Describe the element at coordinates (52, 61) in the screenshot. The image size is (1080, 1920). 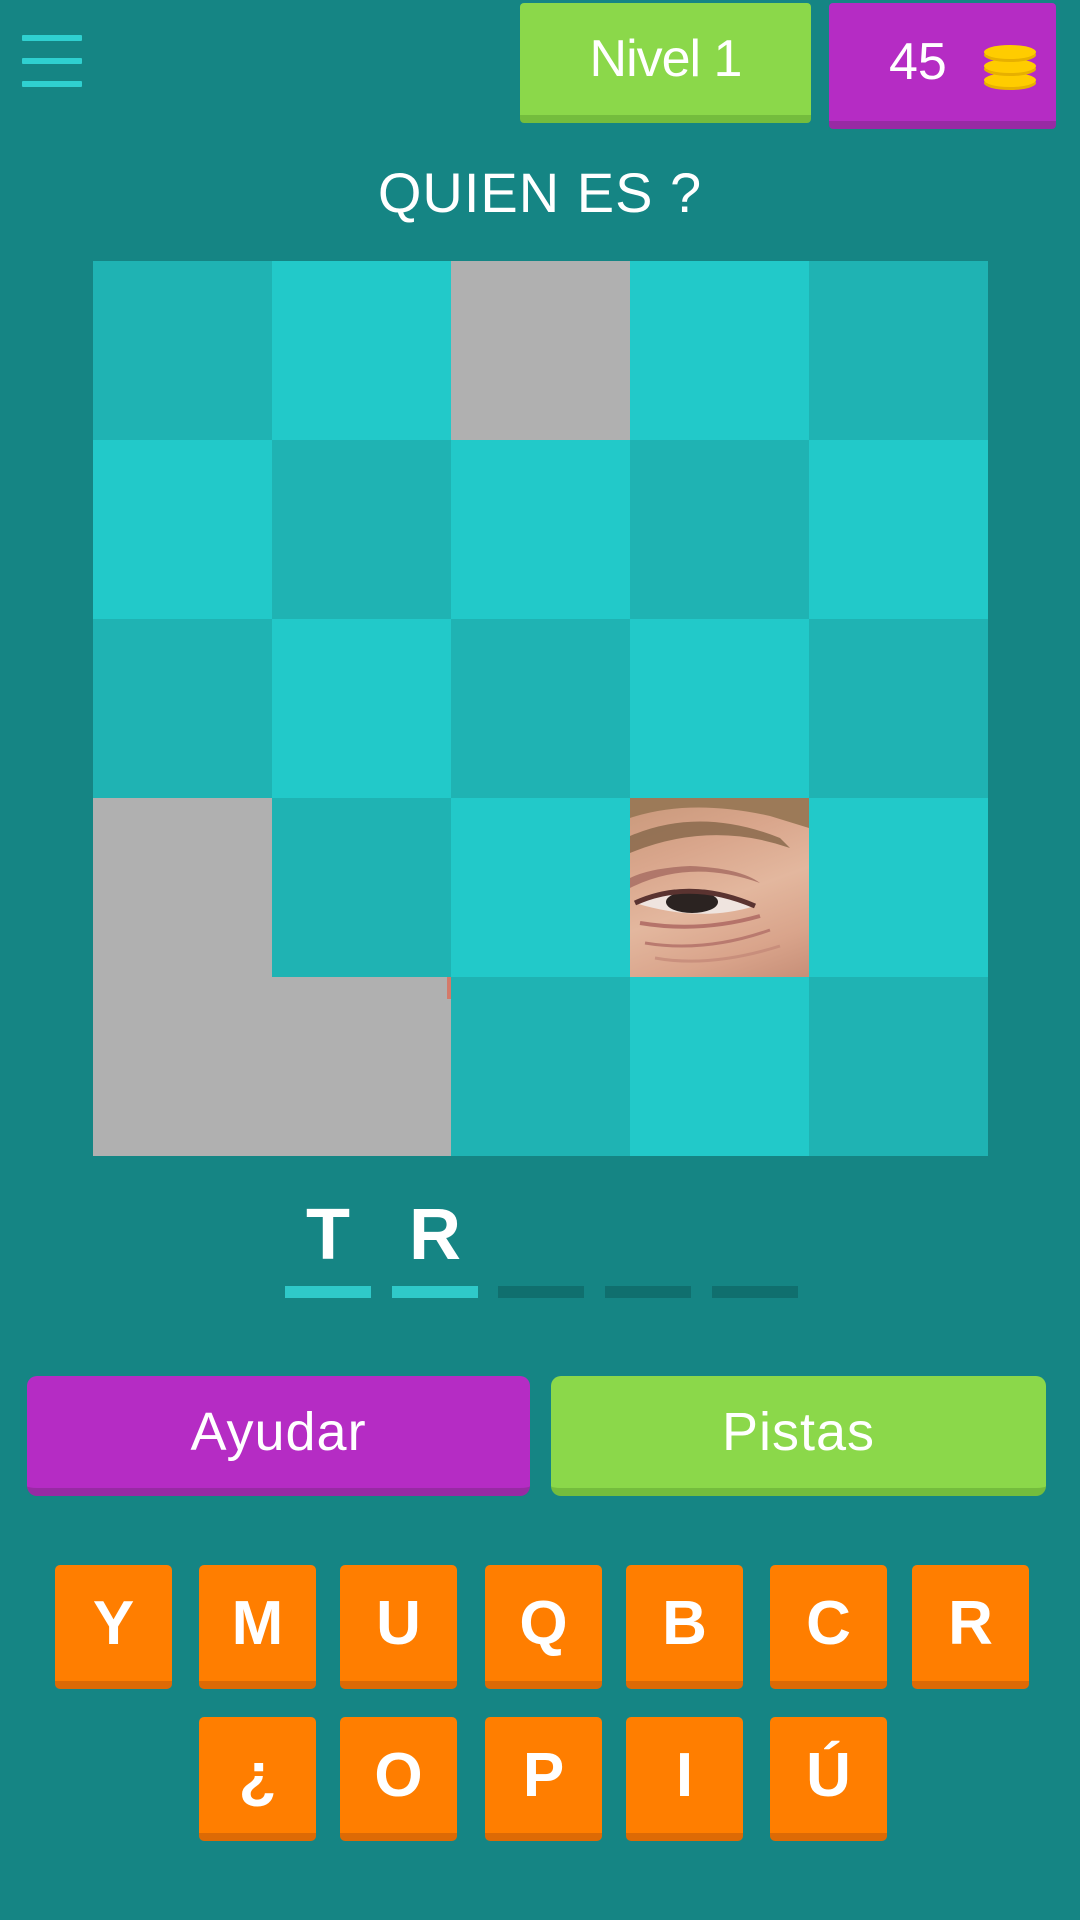
I see `hamburger-menu-icon` at that location.